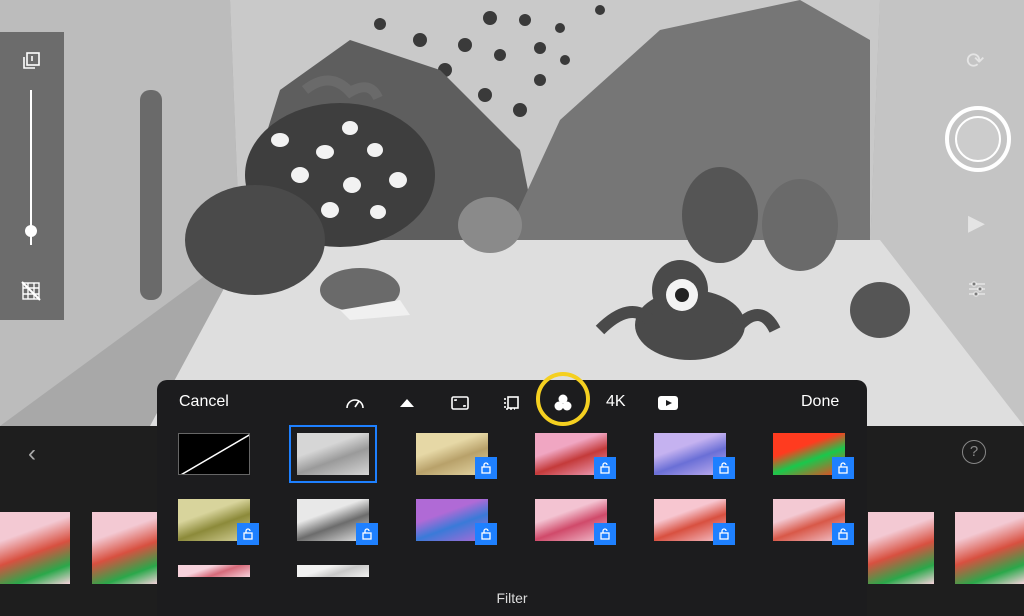 This screenshot has width=1024, height=616. Describe the element at coordinates (976, 223) in the screenshot. I see `play-icon: ▶` at that location.